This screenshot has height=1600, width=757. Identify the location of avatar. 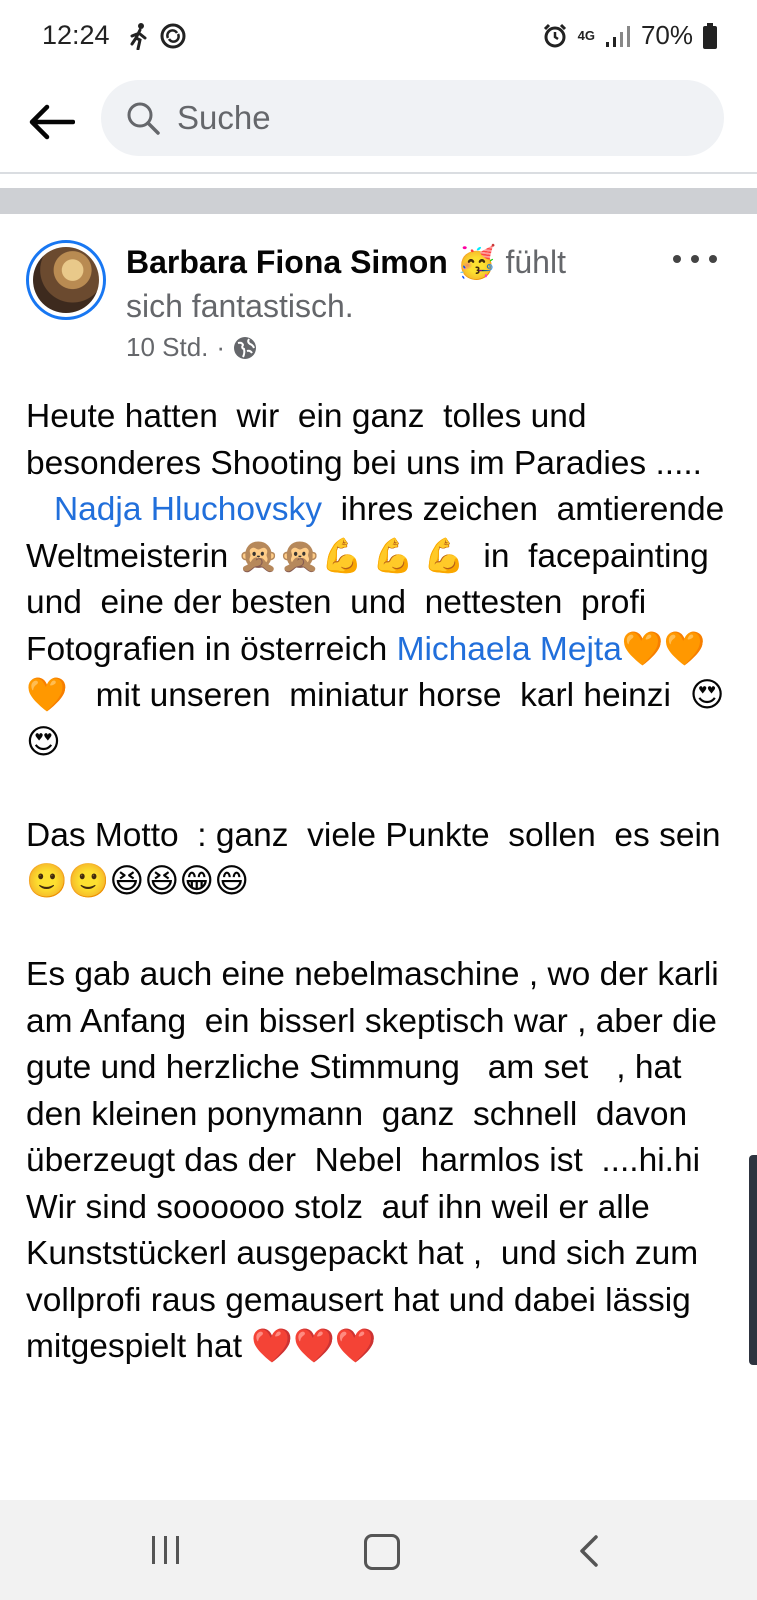
(66, 280).